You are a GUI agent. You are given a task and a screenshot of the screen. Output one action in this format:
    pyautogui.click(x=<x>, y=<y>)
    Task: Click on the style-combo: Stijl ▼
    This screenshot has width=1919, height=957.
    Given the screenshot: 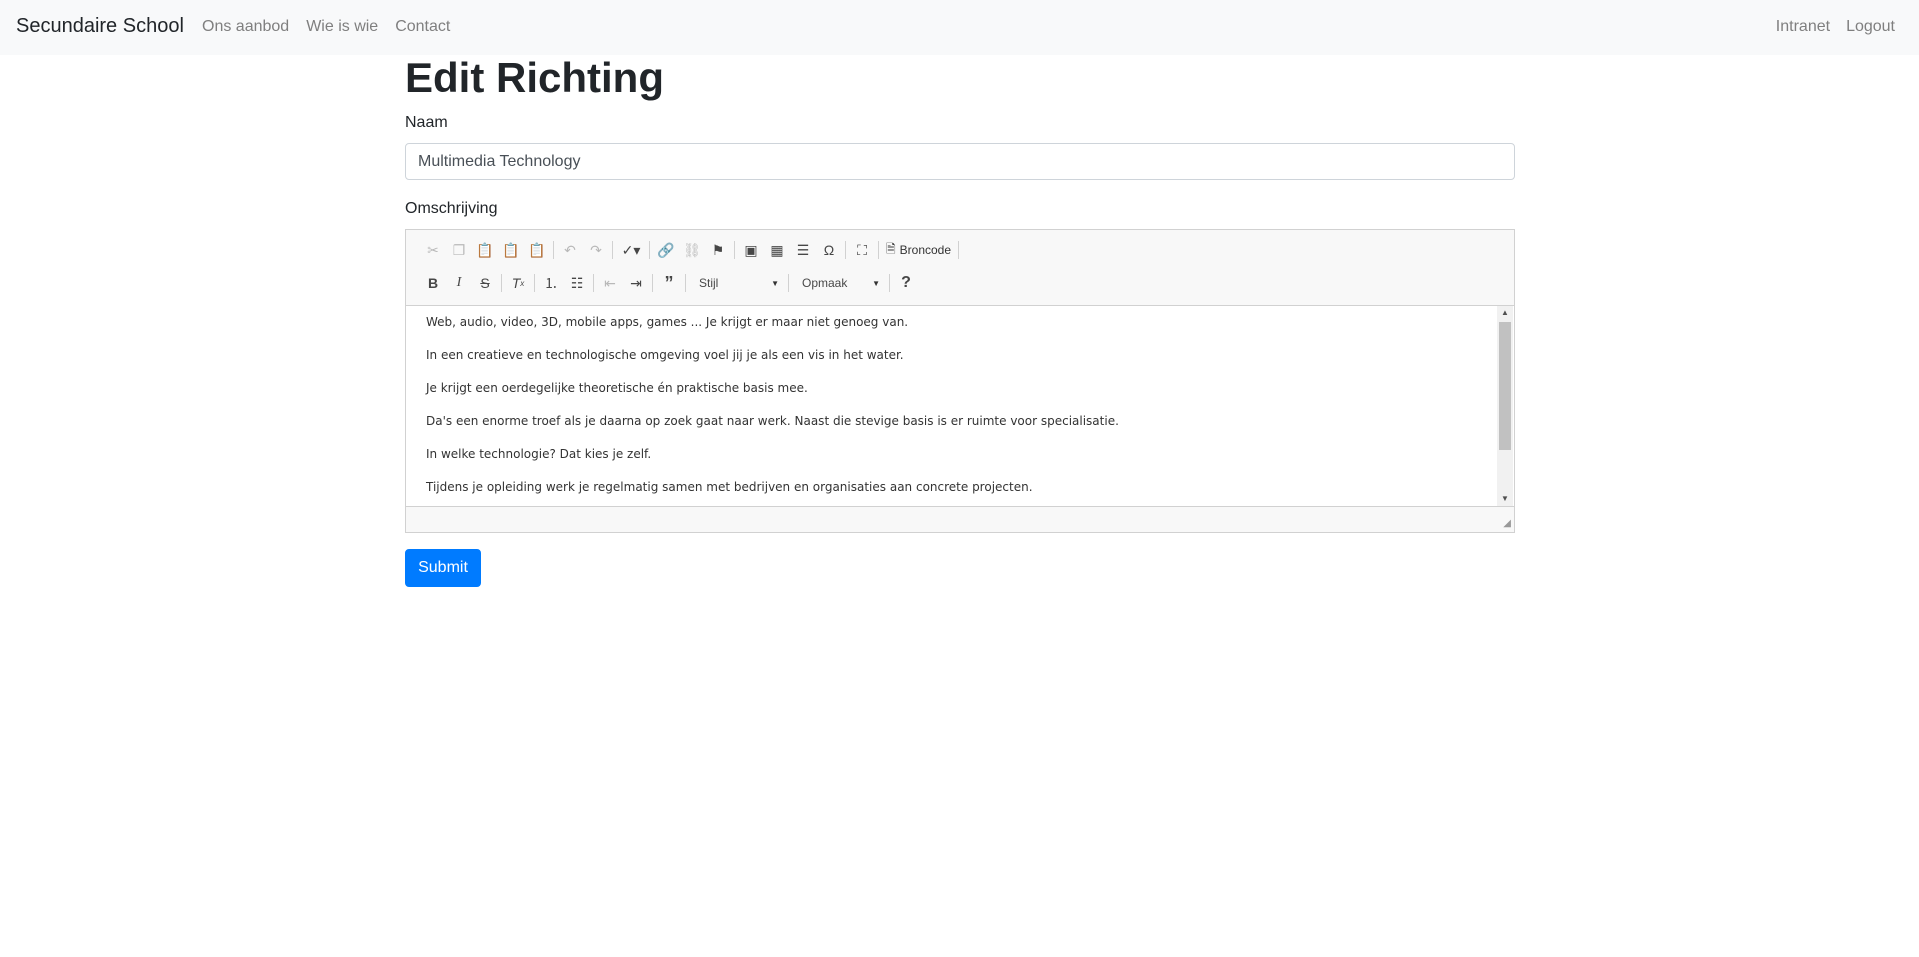 What is the action you would take?
    pyautogui.click(x=737, y=283)
    